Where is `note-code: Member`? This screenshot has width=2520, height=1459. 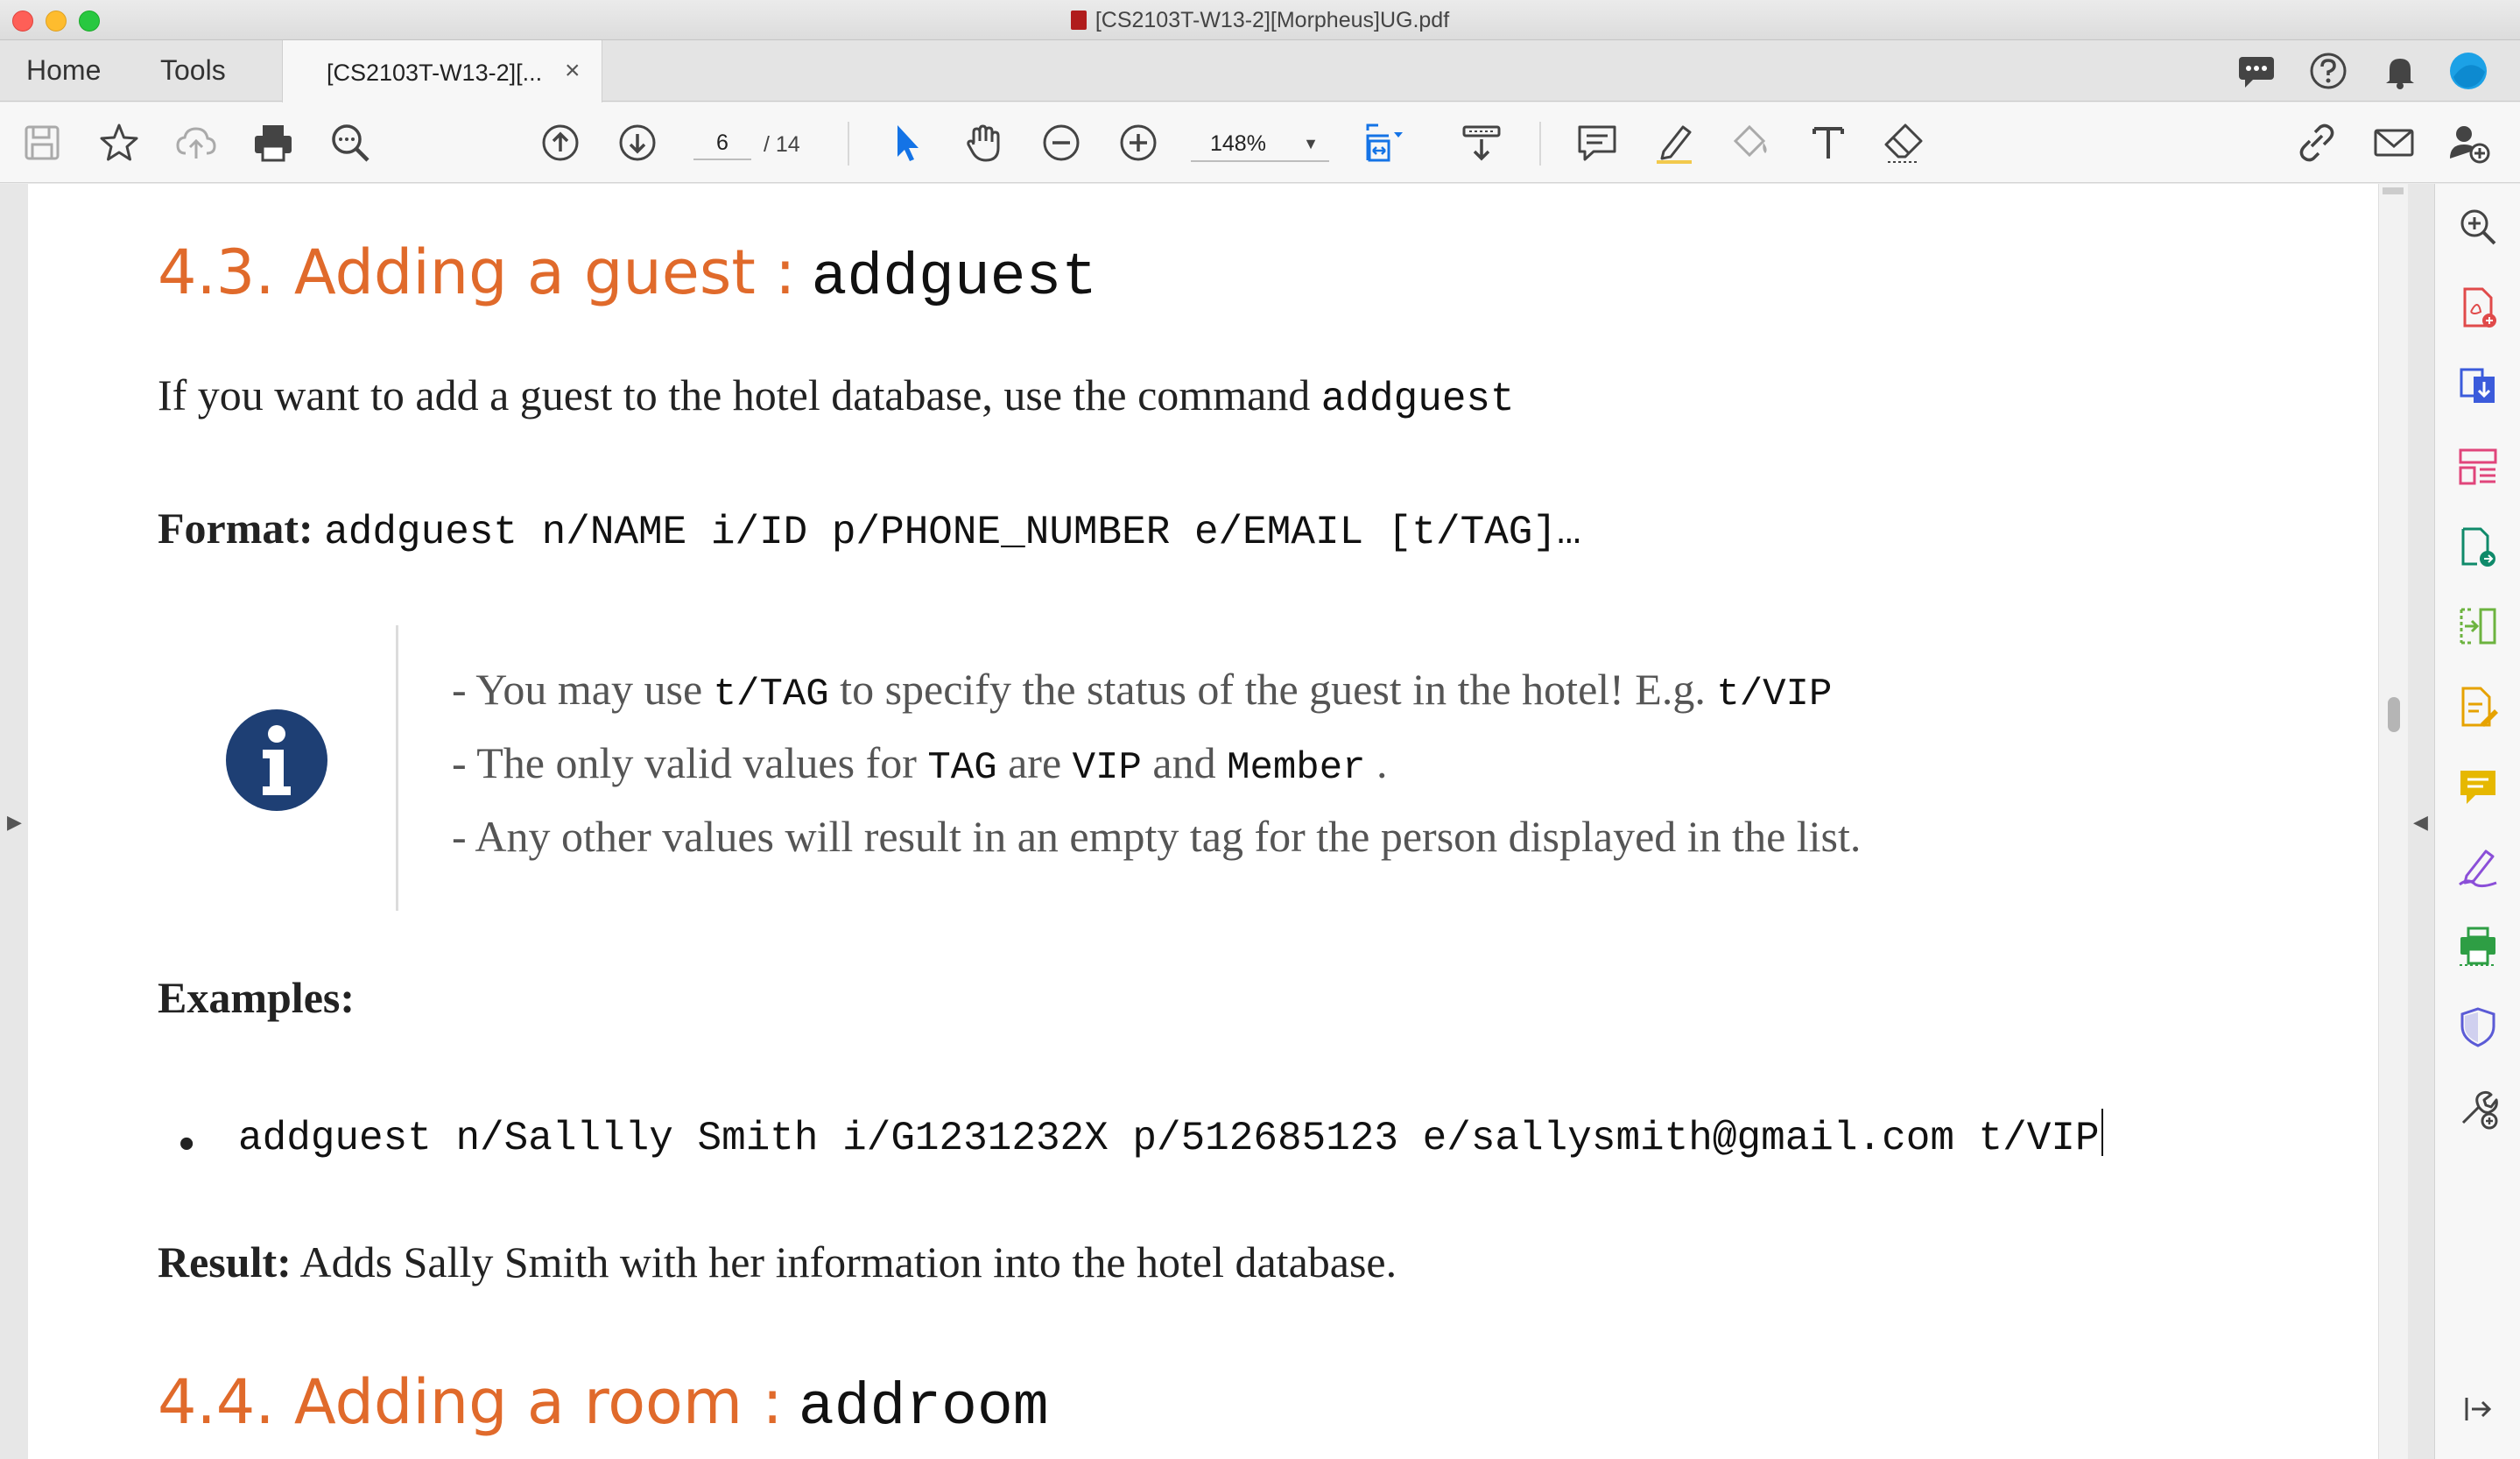
note-code: Member is located at coordinates (1296, 768).